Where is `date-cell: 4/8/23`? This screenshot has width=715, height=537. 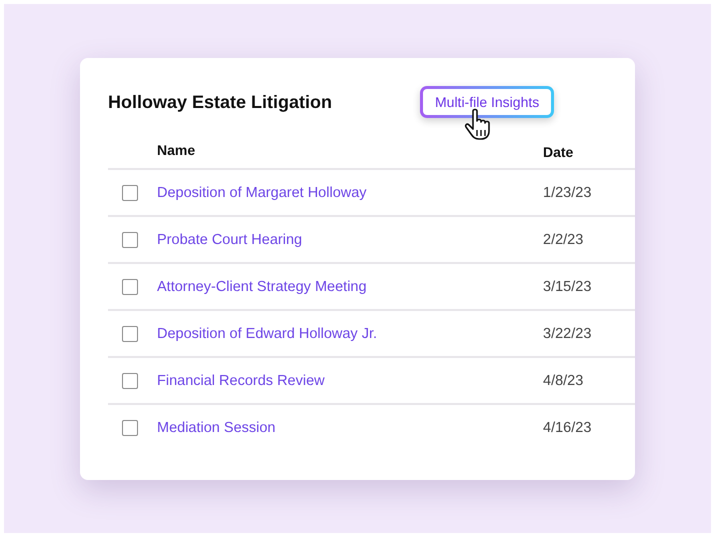 date-cell: 4/8/23 is located at coordinates (563, 380).